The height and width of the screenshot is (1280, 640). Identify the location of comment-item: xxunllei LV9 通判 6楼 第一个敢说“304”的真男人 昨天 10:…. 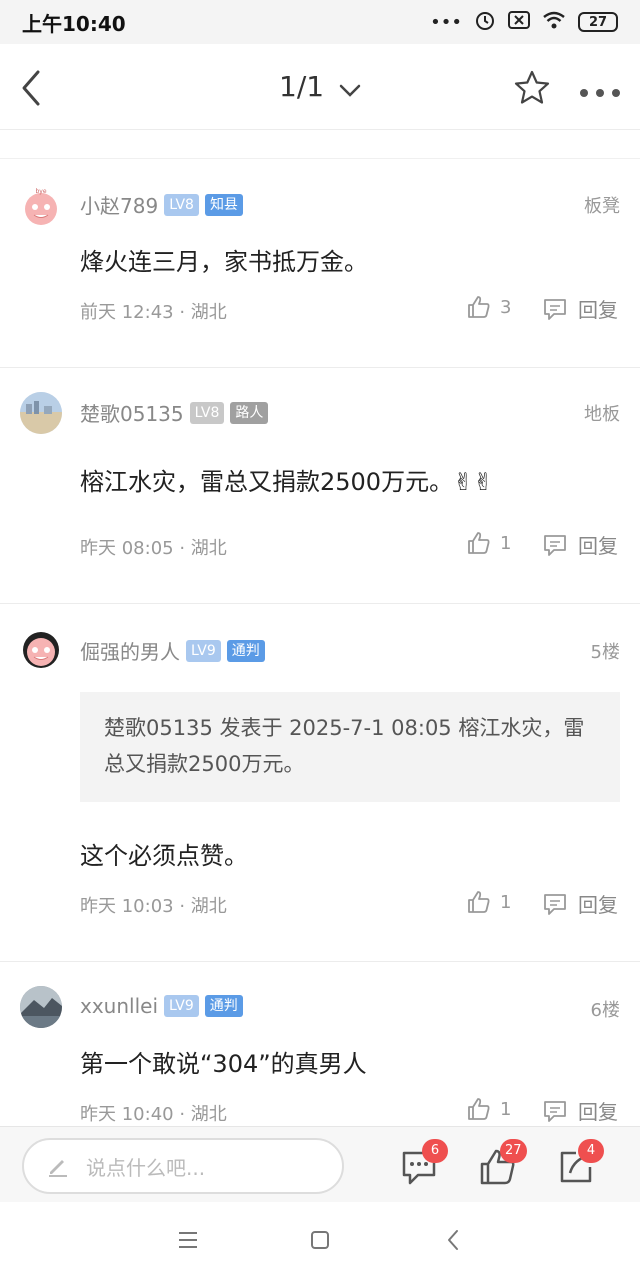
(320, 1044).